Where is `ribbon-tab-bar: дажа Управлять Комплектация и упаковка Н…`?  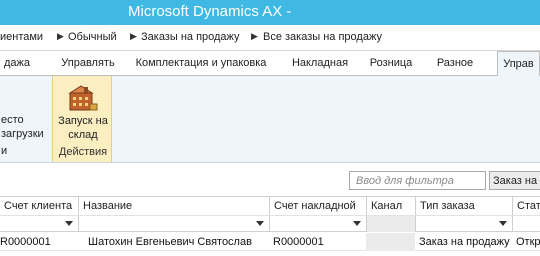 ribbon-tab-bar: дажа Управлять Комплектация и упаковка Н… is located at coordinates (270, 64).